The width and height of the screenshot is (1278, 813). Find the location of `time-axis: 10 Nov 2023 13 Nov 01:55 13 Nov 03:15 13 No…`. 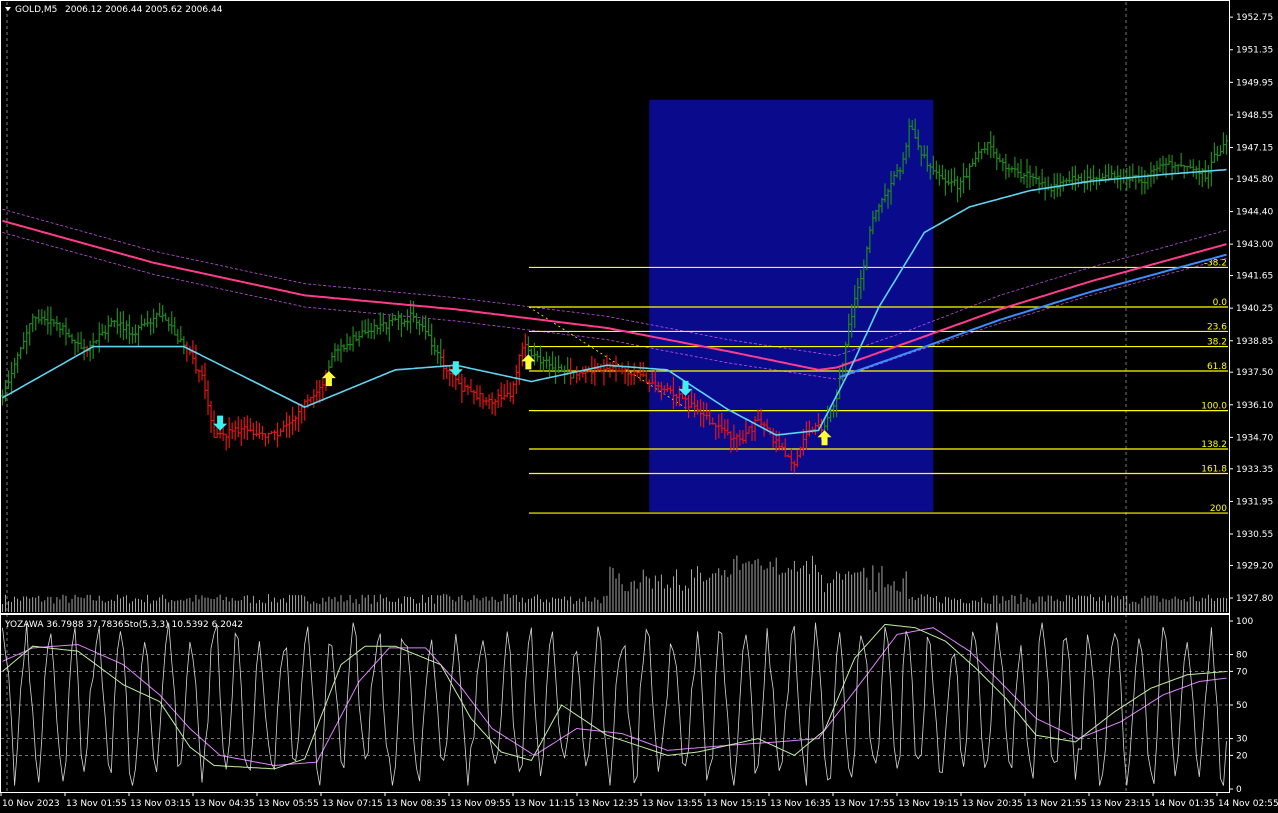

time-axis: 10 Nov 2023 13 Nov 01:55 13 Nov 03:15 13 No… is located at coordinates (639, 800).